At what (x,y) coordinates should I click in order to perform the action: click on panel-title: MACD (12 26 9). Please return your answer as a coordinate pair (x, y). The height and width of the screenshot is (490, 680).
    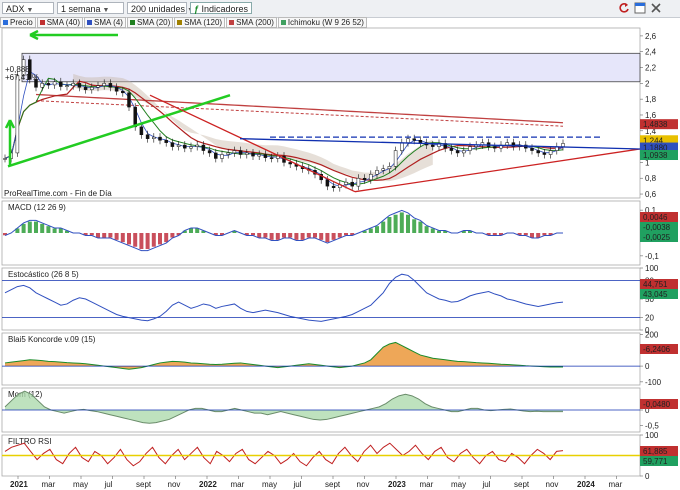
    Looking at the image, I should click on (37, 207).